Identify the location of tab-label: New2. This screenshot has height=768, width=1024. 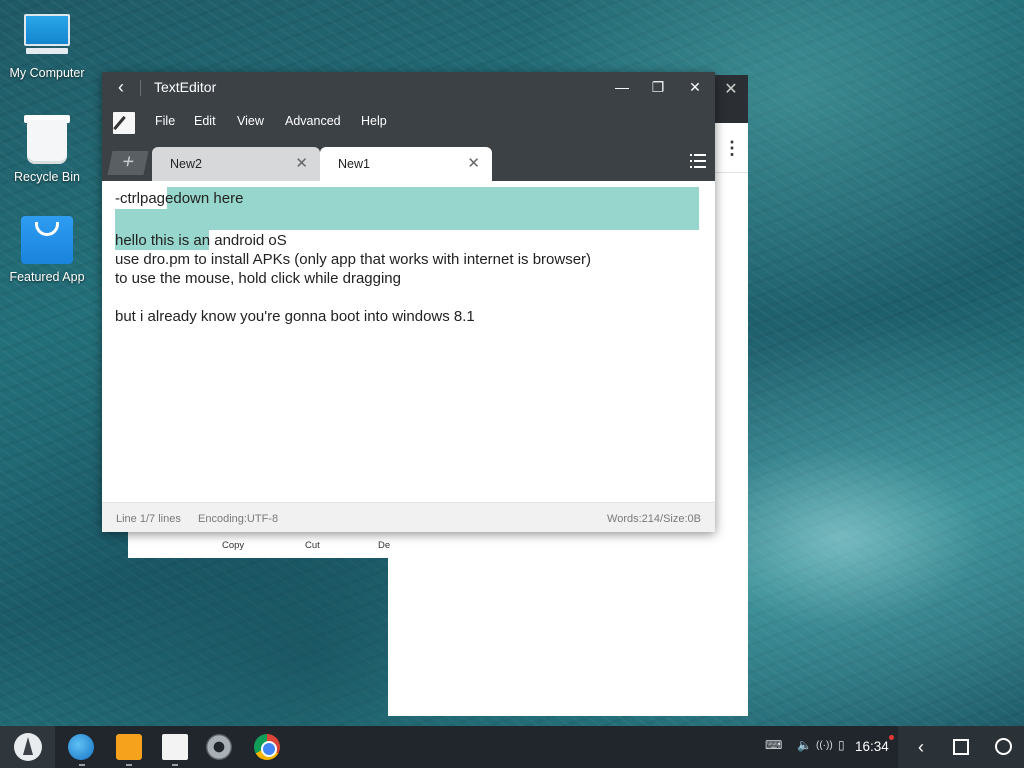
(186, 164).